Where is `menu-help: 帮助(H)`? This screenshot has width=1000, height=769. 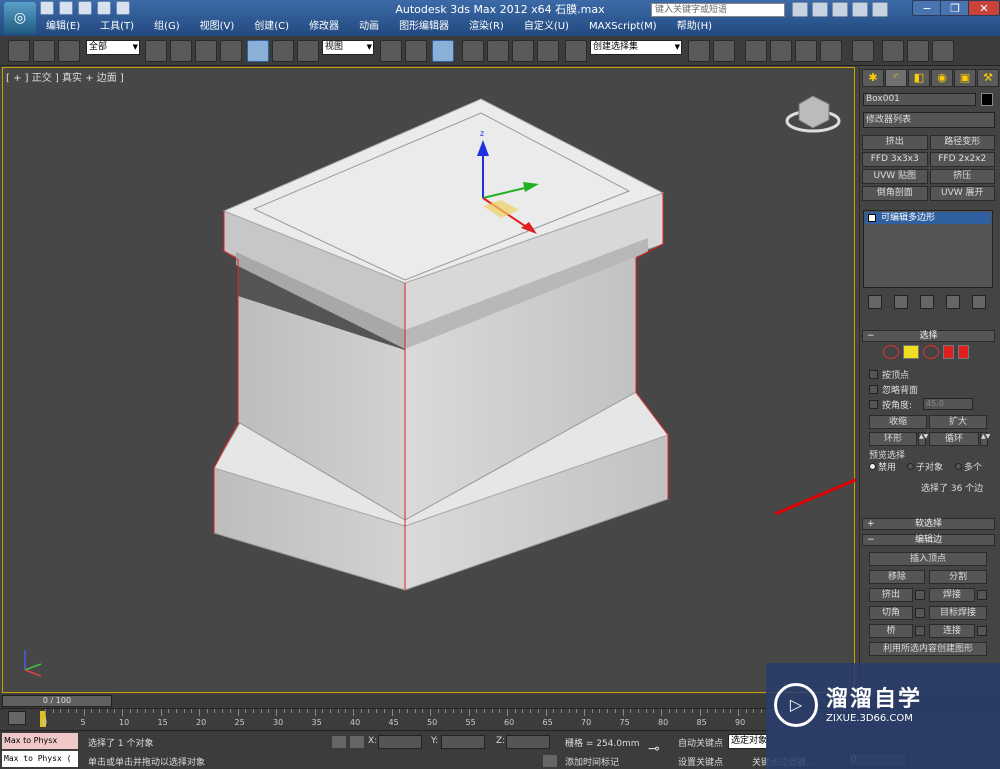
menu-help: 帮助(H) is located at coordinates (694, 27).